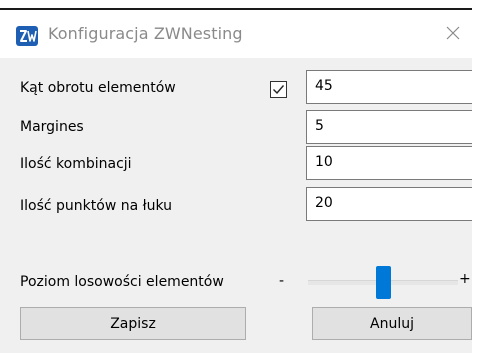 The image size is (478, 353). Describe the element at coordinates (239, 5) in the screenshot. I see `top-edge` at that location.